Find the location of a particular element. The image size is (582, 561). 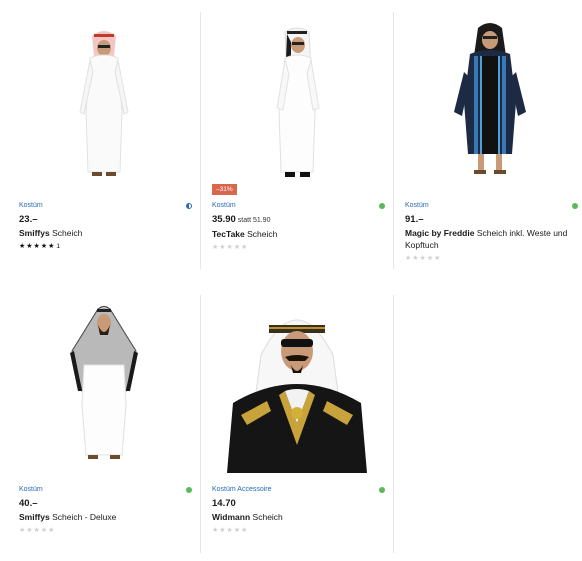

rating-stars: ★★★★★1 is located at coordinates (40, 246).